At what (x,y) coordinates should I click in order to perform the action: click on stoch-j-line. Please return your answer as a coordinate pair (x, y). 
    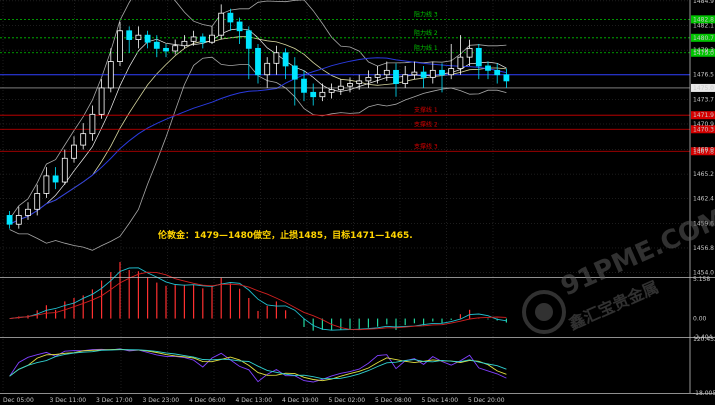
    Looking at the image, I should click on (258, 364).